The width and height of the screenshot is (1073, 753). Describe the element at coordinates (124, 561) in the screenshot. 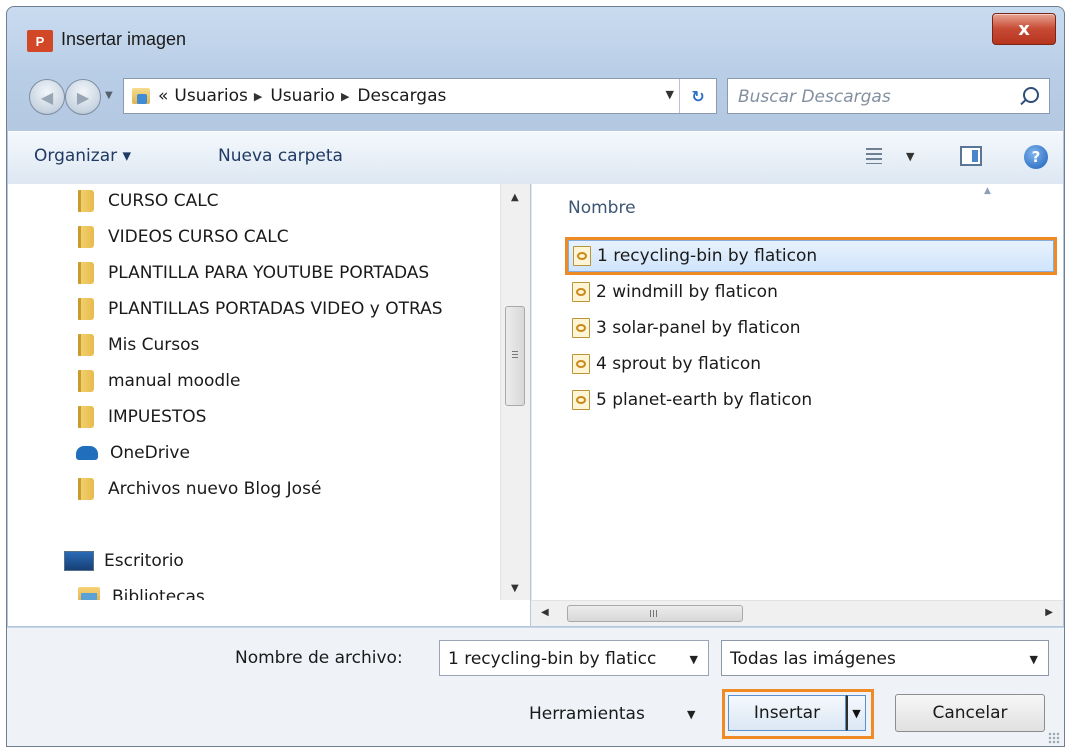

I see `tree-item-escritorio: Escritorio` at that location.